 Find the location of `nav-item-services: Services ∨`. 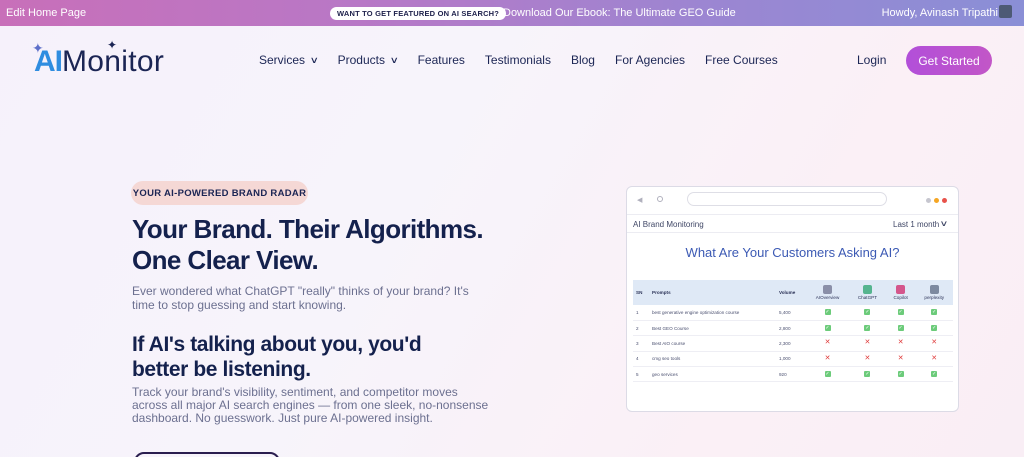

nav-item-services: Services ∨ is located at coordinates (289, 60).